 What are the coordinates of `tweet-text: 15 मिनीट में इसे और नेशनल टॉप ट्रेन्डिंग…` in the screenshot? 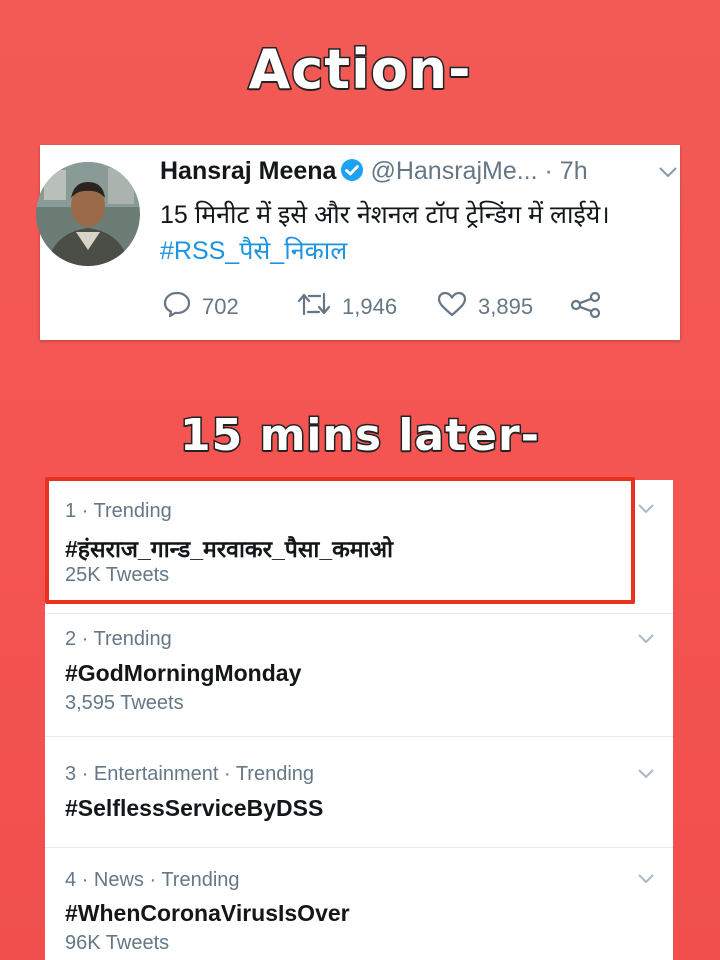 It's located at (385, 215).